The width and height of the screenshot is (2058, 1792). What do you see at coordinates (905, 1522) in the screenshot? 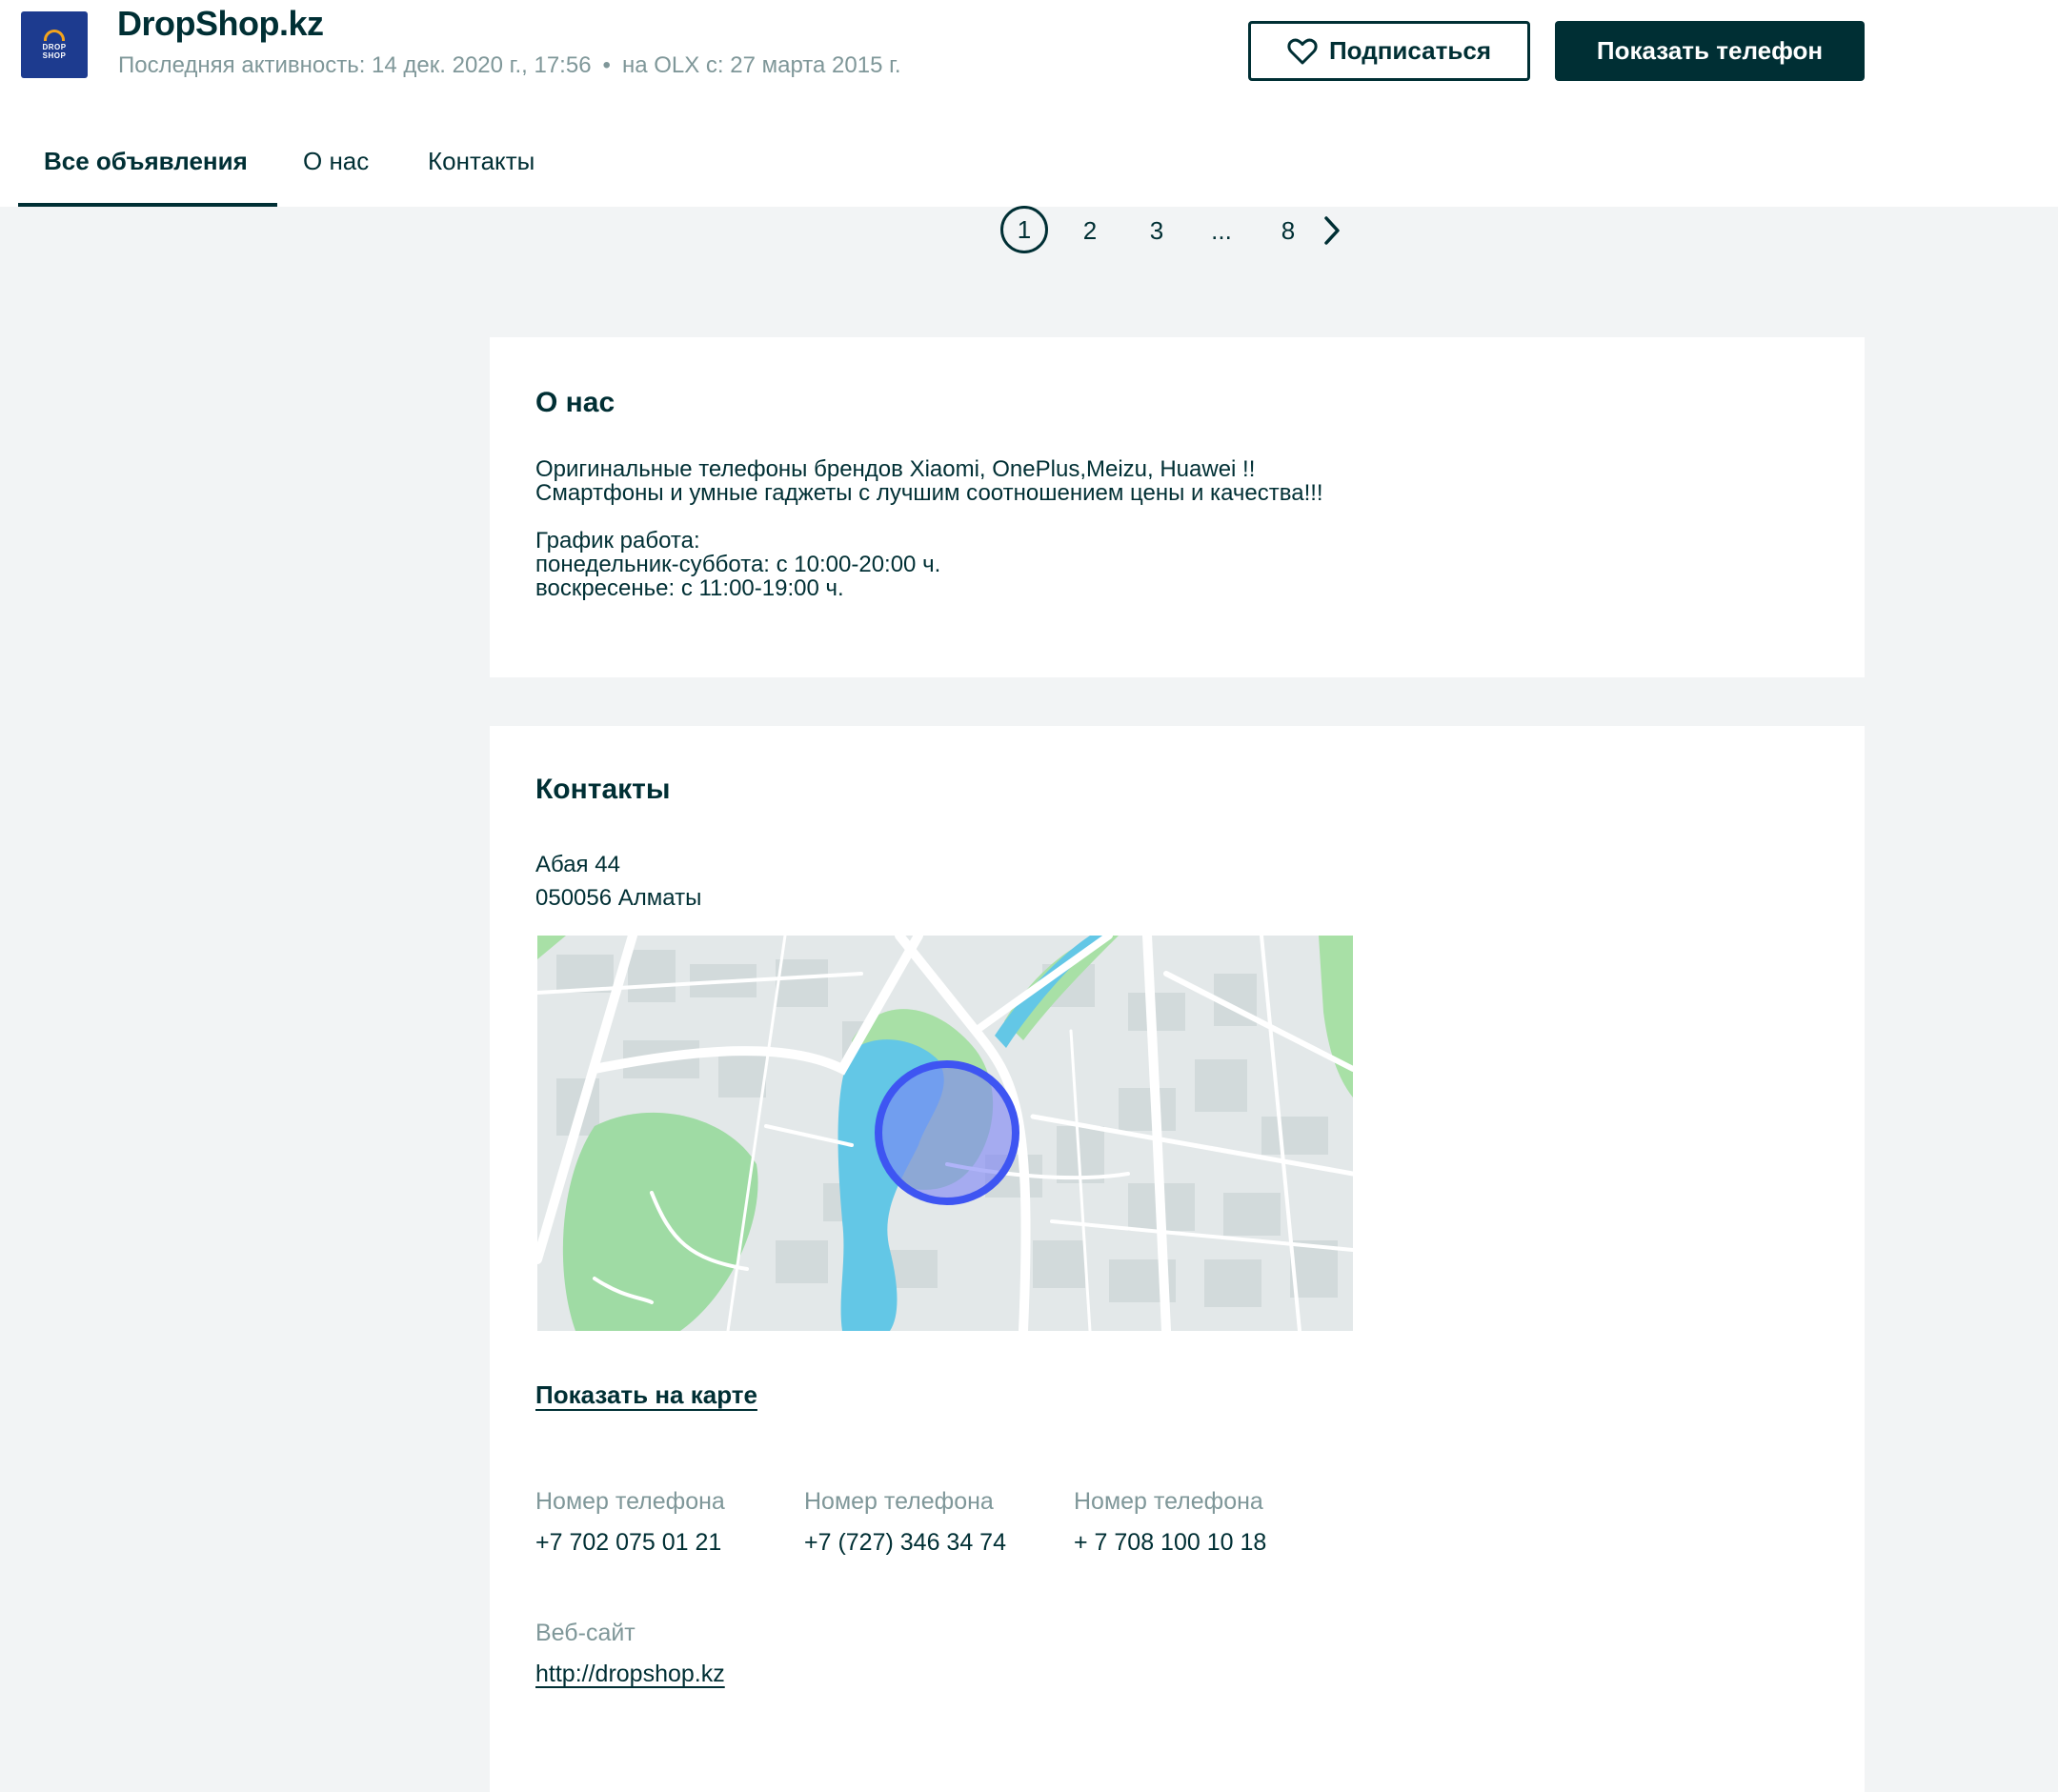
I see `phone-item: Номер телефона +7 (727) 346 34 74` at bounding box center [905, 1522].